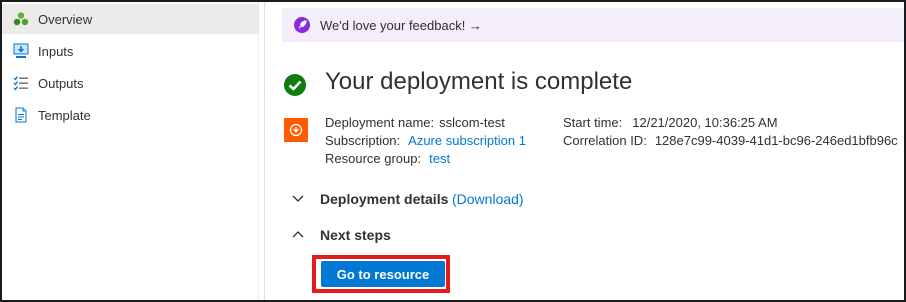  What do you see at coordinates (298, 199) in the screenshot?
I see `chevron-down-icon` at bounding box center [298, 199].